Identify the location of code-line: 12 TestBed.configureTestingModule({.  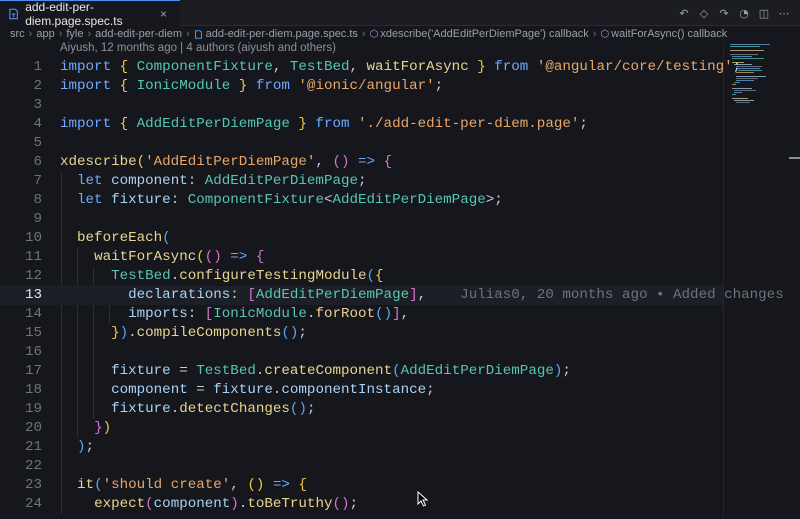
(361, 276).